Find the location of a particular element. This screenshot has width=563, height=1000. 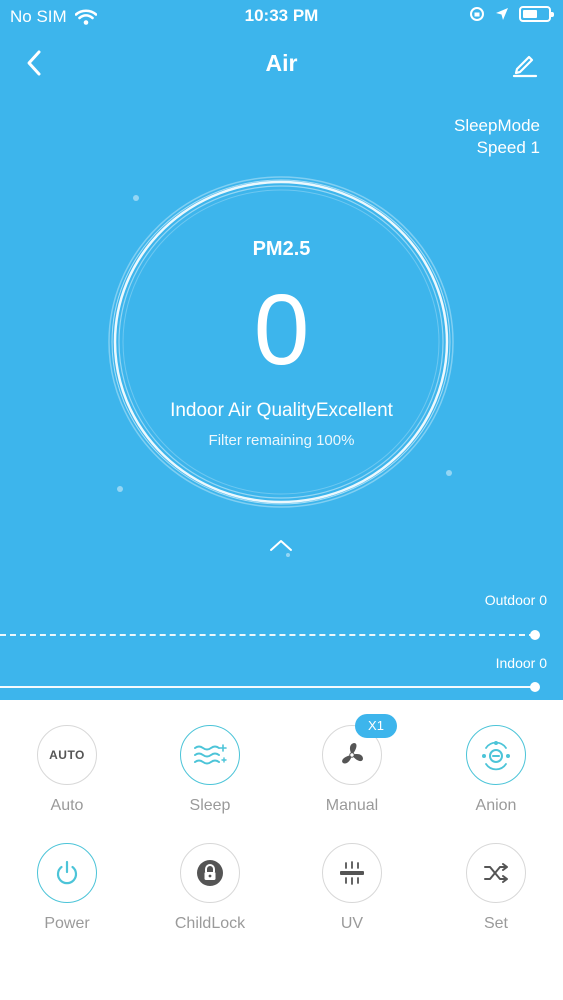

childlock-button: ChildLock is located at coordinates (210, 888).